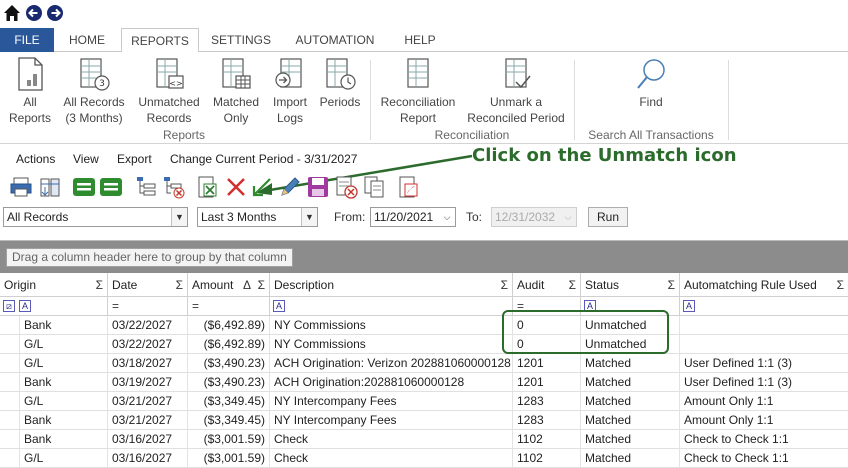 The width and height of the screenshot is (848, 468). What do you see at coordinates (207, 187) in the screenshot?
I see `export-excel-icon` at bounding box center [207, 187].